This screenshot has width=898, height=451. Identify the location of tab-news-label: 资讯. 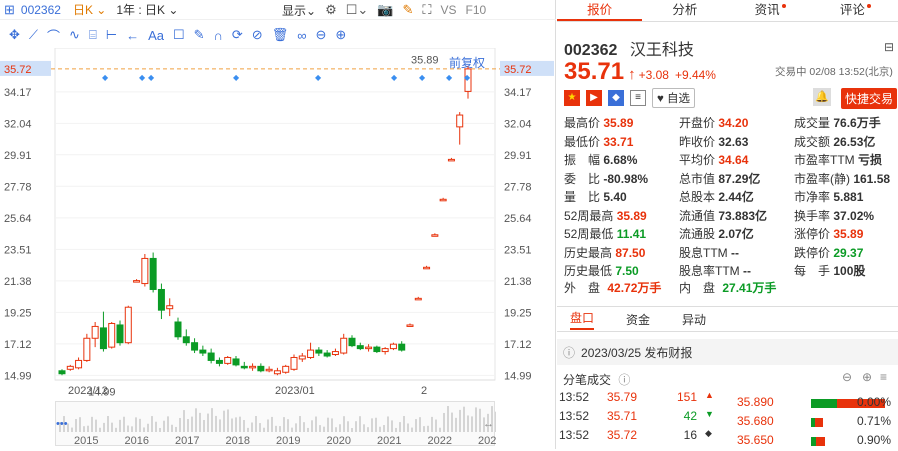
(767, 10).